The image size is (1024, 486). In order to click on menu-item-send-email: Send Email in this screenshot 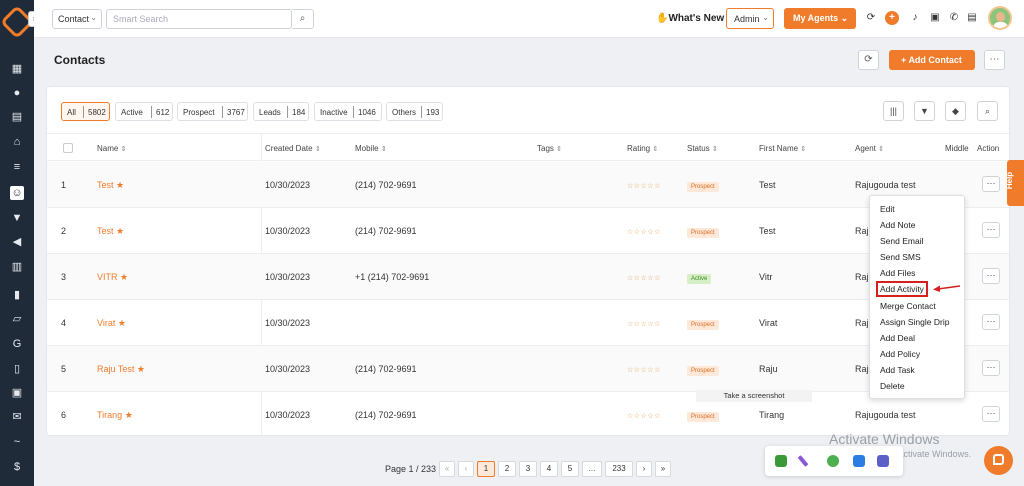, I will do `click(901, 241)`.